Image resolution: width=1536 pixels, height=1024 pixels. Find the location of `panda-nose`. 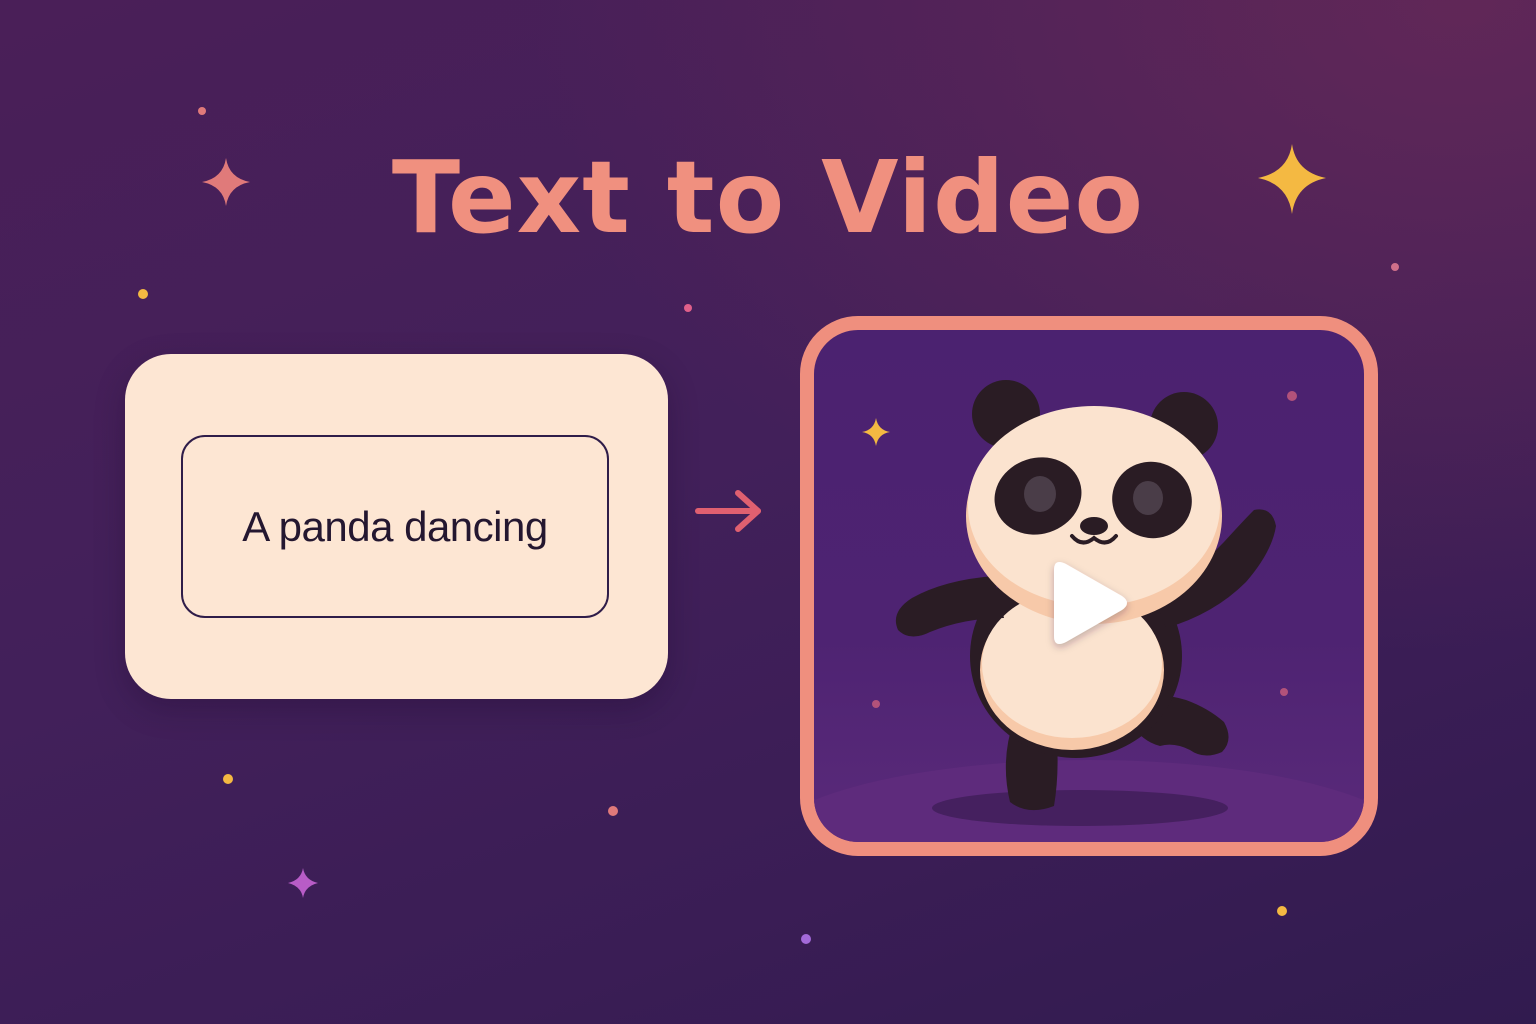

panda-nose is located at coordinates (1094, 526).